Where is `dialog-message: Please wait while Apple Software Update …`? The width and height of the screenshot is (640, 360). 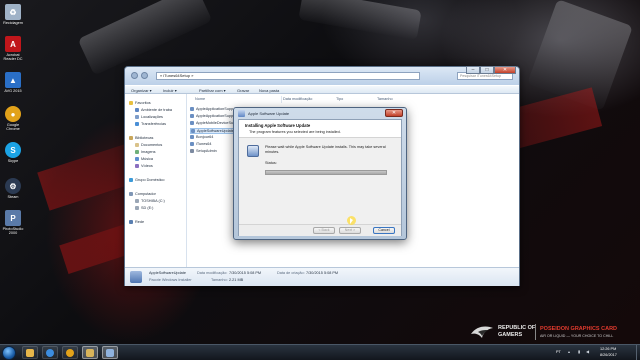
dialog-message: Please wait while Apple Software Update … is located at coordinates (325, 149).